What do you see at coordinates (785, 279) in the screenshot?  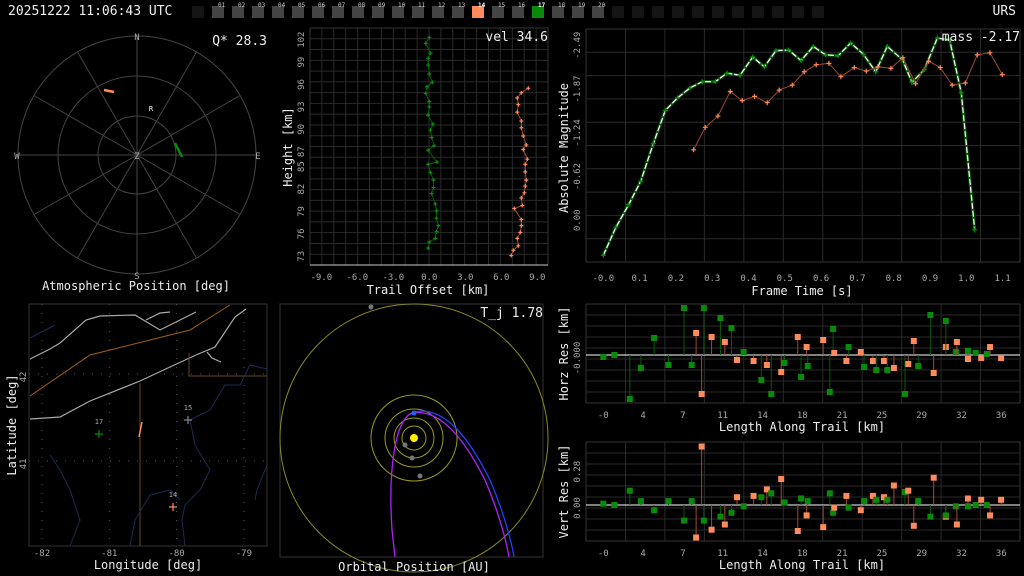 I see `x-tick-label: 0.5` at bounding box center [785, 279].